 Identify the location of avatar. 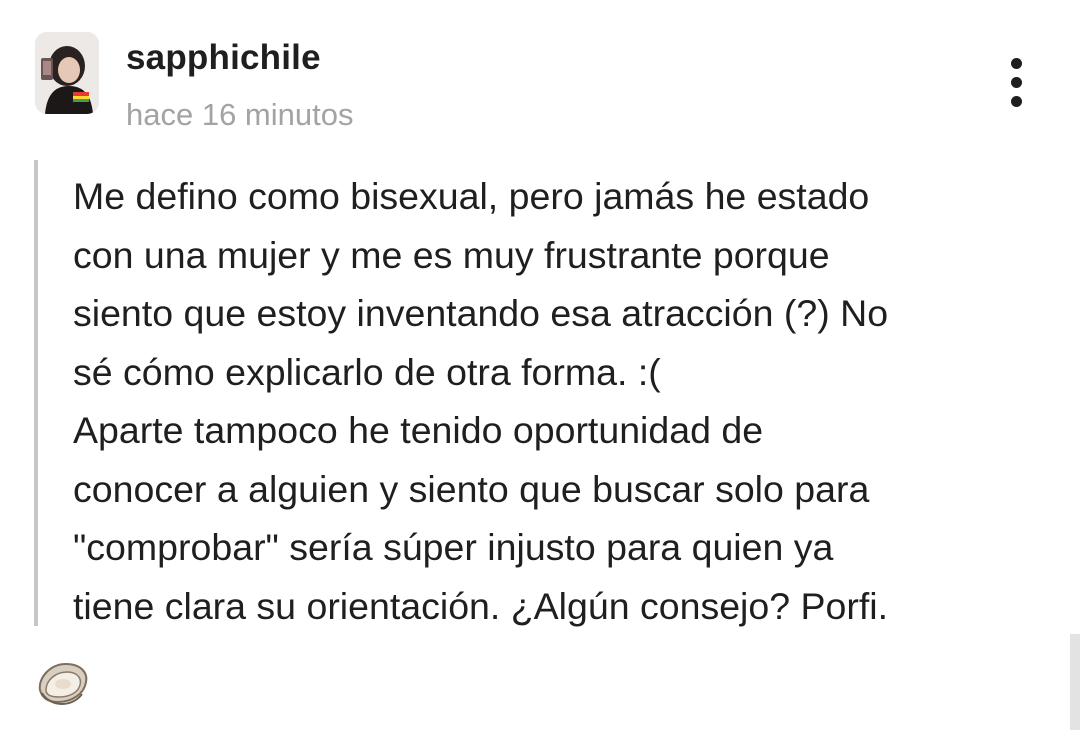
(67, 73).